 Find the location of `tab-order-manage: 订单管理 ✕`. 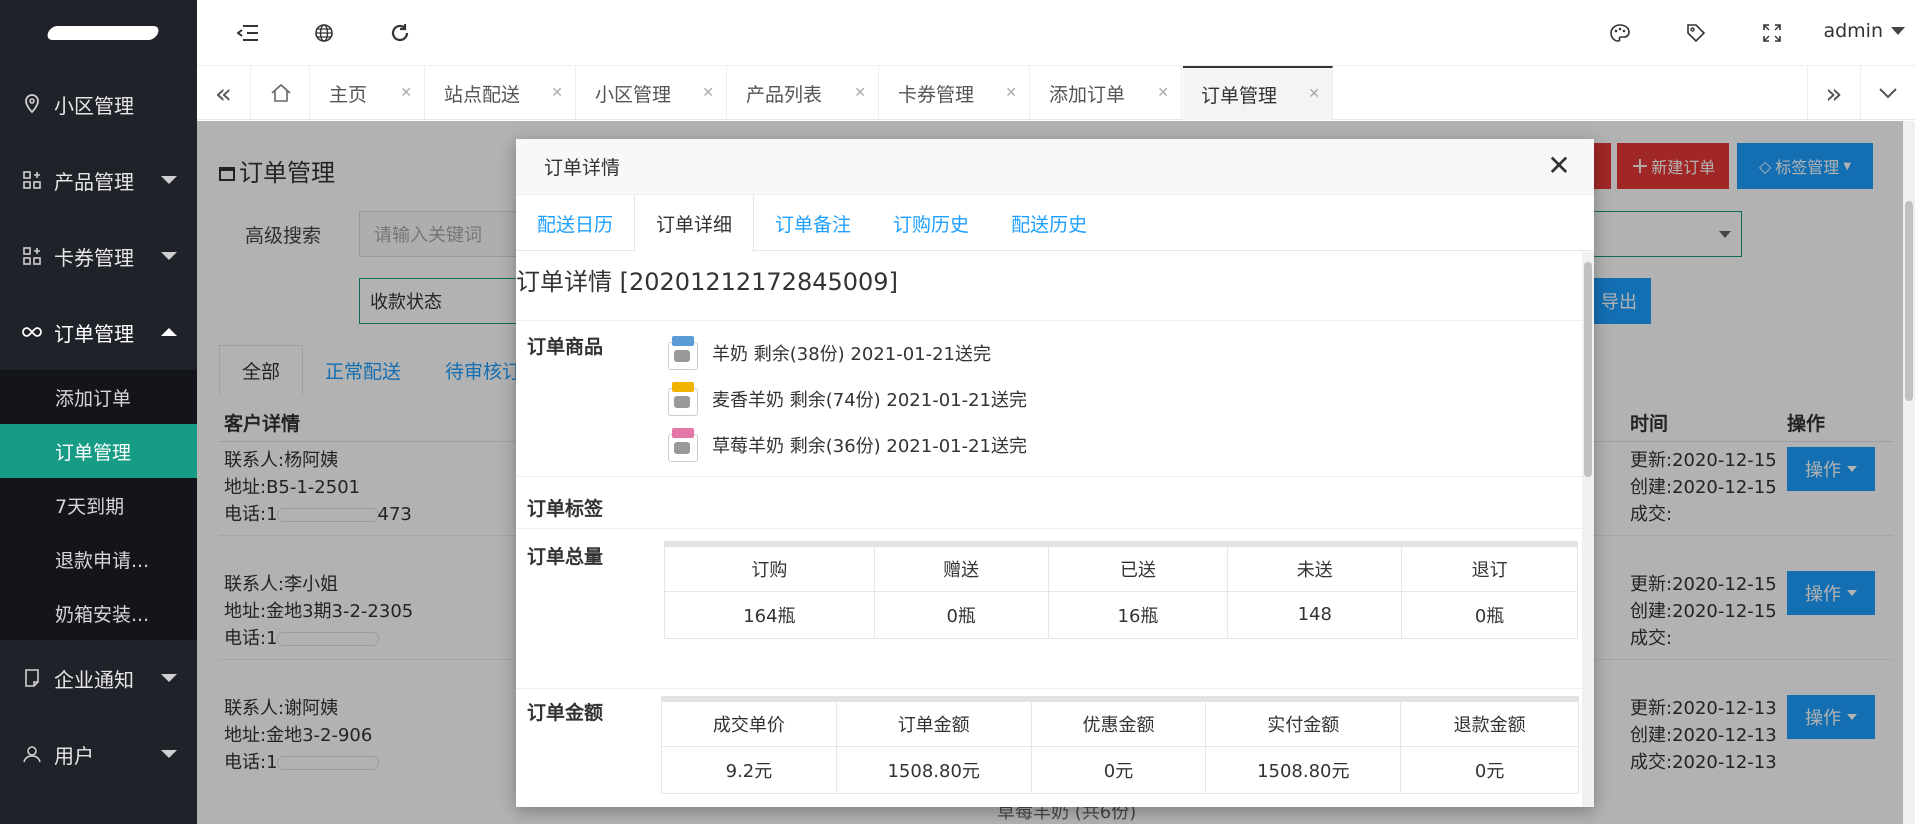

tab-order-manage: 订单管理 ✕ is located at coordinates (1258, 93).